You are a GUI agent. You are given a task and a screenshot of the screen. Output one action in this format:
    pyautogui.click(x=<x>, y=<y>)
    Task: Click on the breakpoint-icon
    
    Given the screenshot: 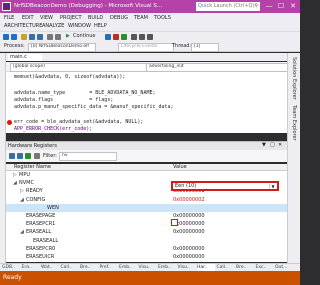 What is the action you would take?
    pyautogui.click(x=9, y=122)
    